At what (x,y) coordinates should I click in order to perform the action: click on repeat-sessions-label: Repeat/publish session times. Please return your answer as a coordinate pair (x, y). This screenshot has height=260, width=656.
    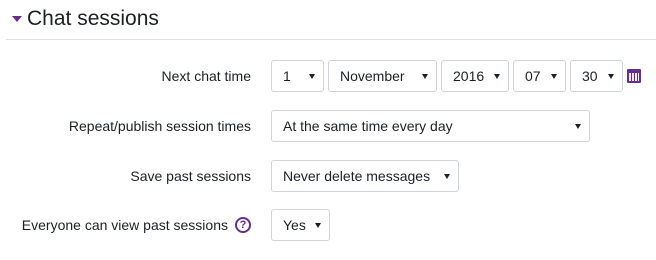
    Looking at the image, I should click on (159, 126).